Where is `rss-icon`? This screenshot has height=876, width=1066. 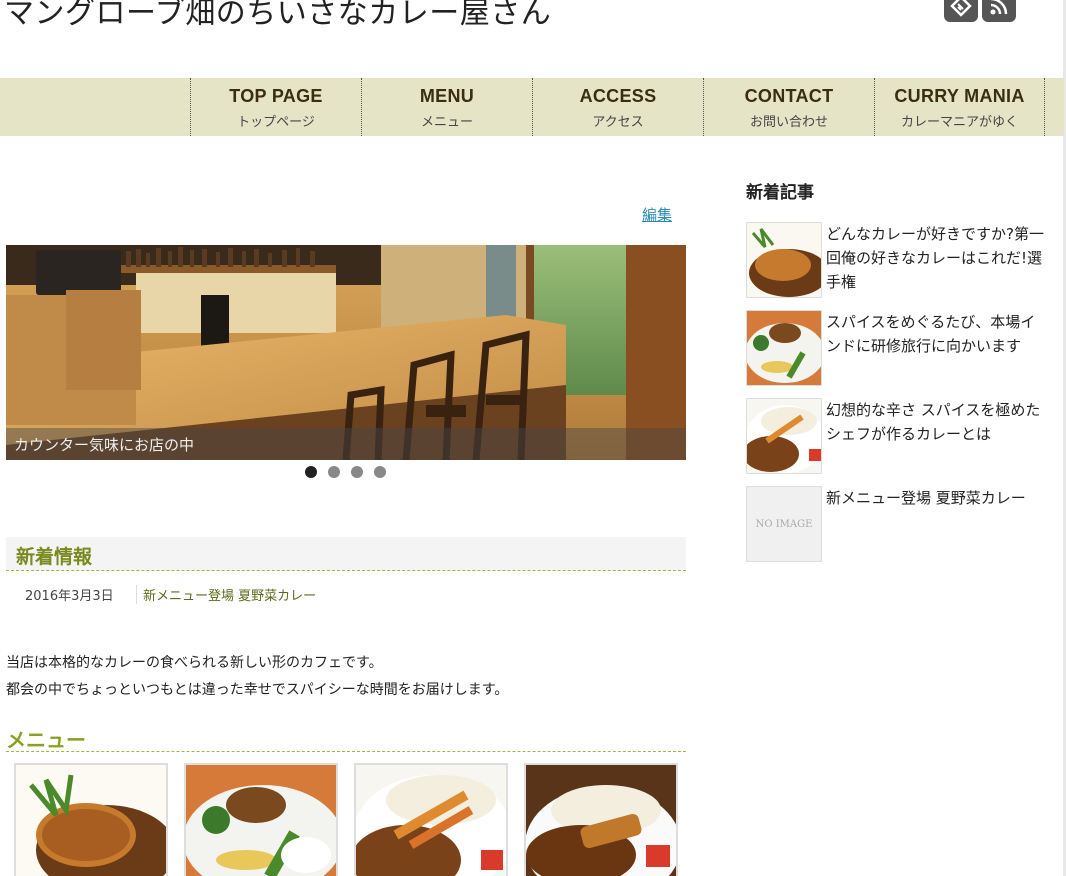 rss-icon is located at coordinates (999, 11).